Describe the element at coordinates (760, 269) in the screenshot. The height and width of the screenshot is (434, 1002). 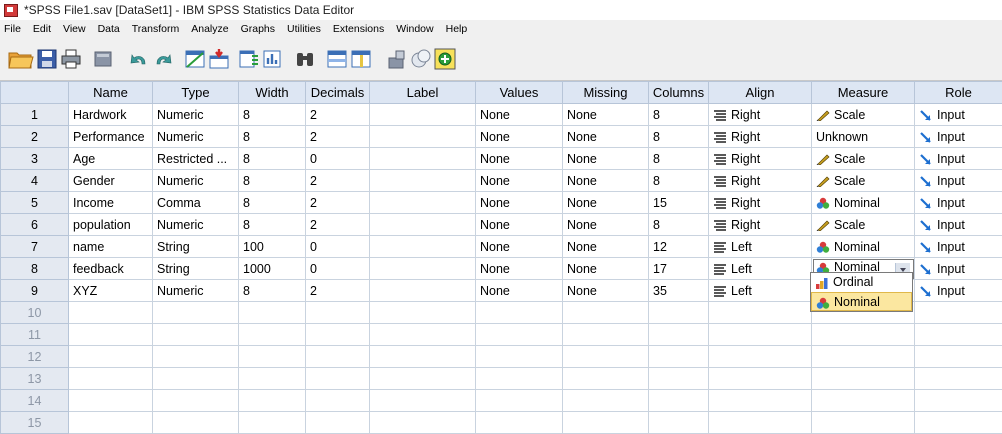
I see `cell-align: Left` at that location.